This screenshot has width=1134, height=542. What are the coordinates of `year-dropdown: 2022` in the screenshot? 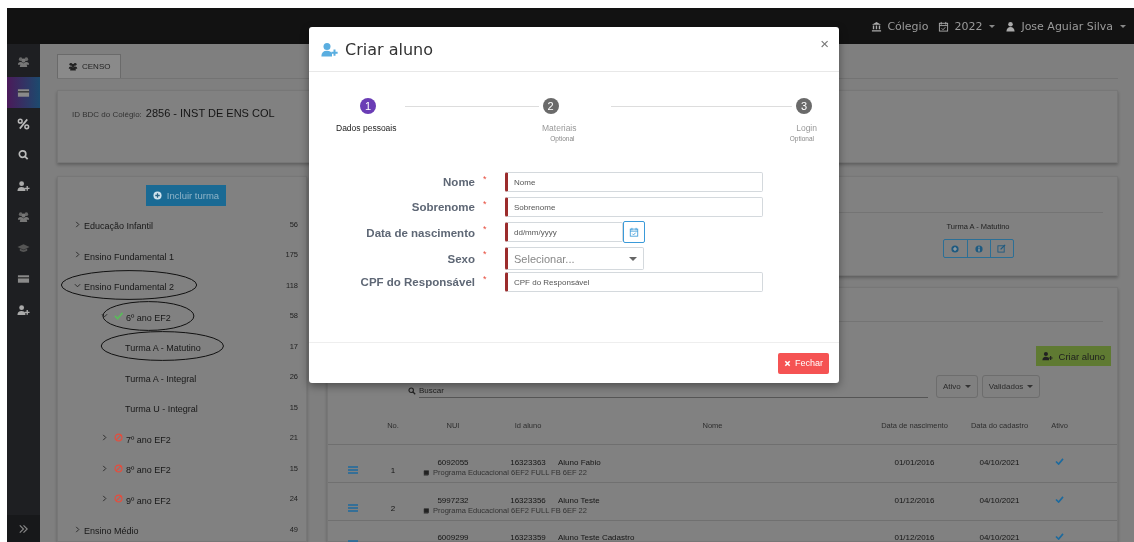 It's located at (968, 26).